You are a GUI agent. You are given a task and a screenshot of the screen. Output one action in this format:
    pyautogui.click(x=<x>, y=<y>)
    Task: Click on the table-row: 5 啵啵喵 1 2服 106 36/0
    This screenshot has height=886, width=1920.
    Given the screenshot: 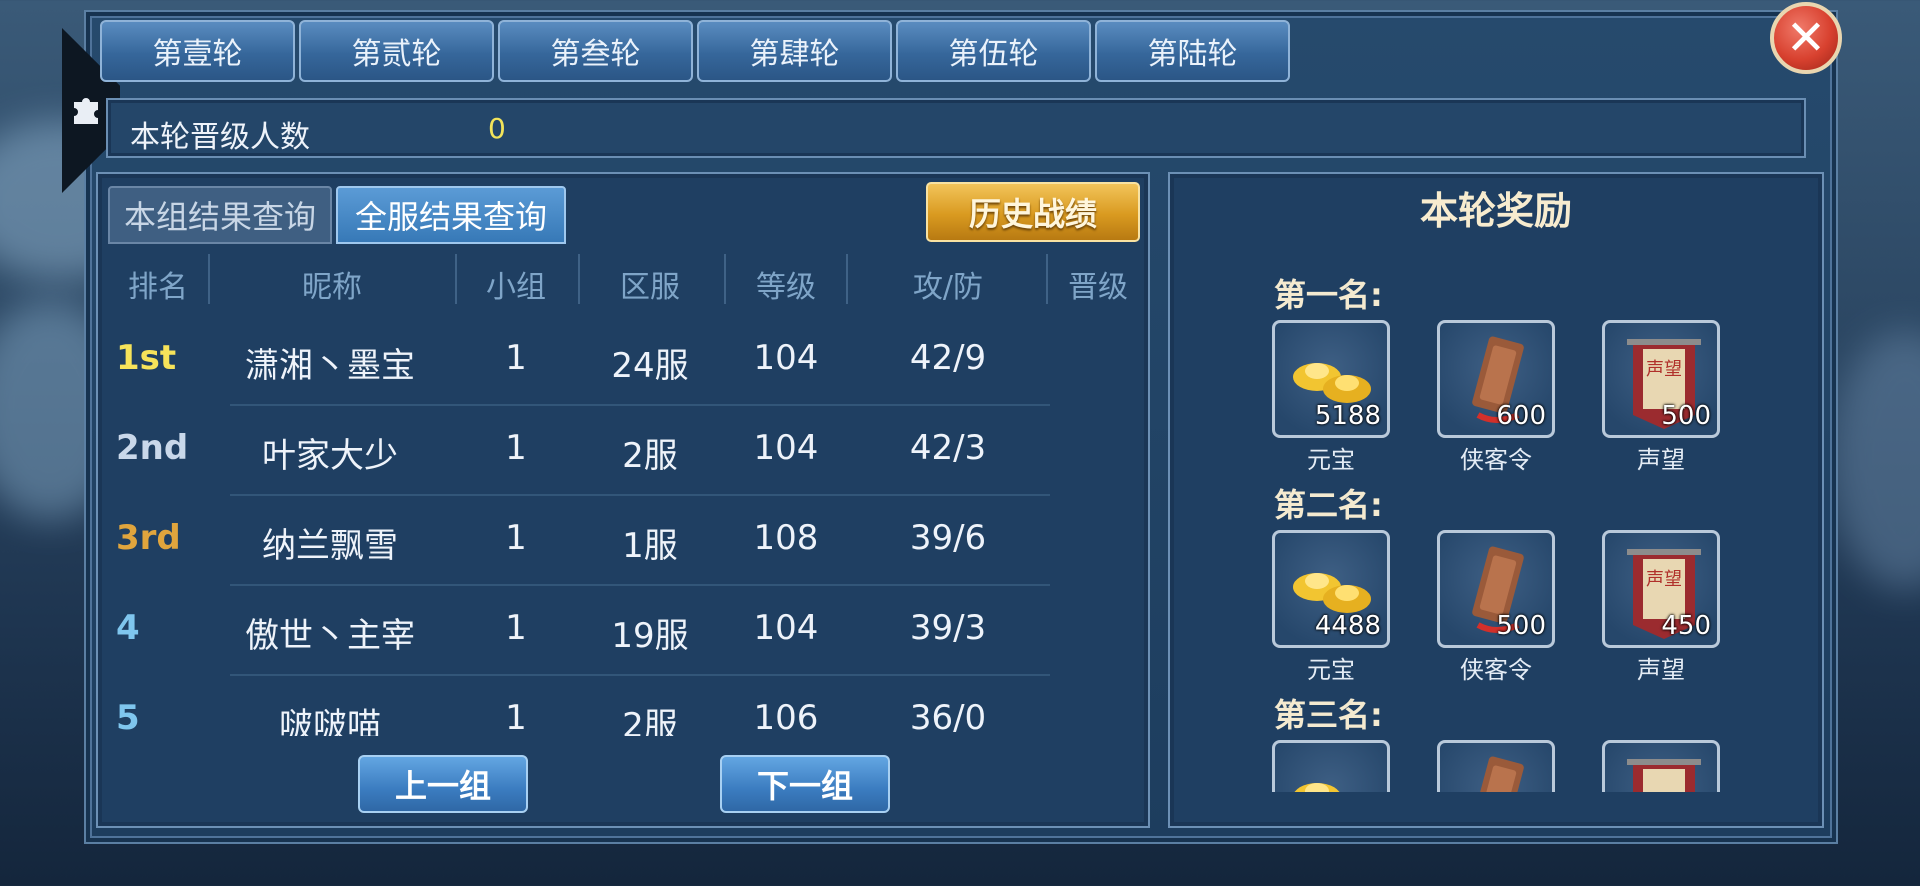 What is the action you would take?
    pyautogui.click(x=625, y=706)
    